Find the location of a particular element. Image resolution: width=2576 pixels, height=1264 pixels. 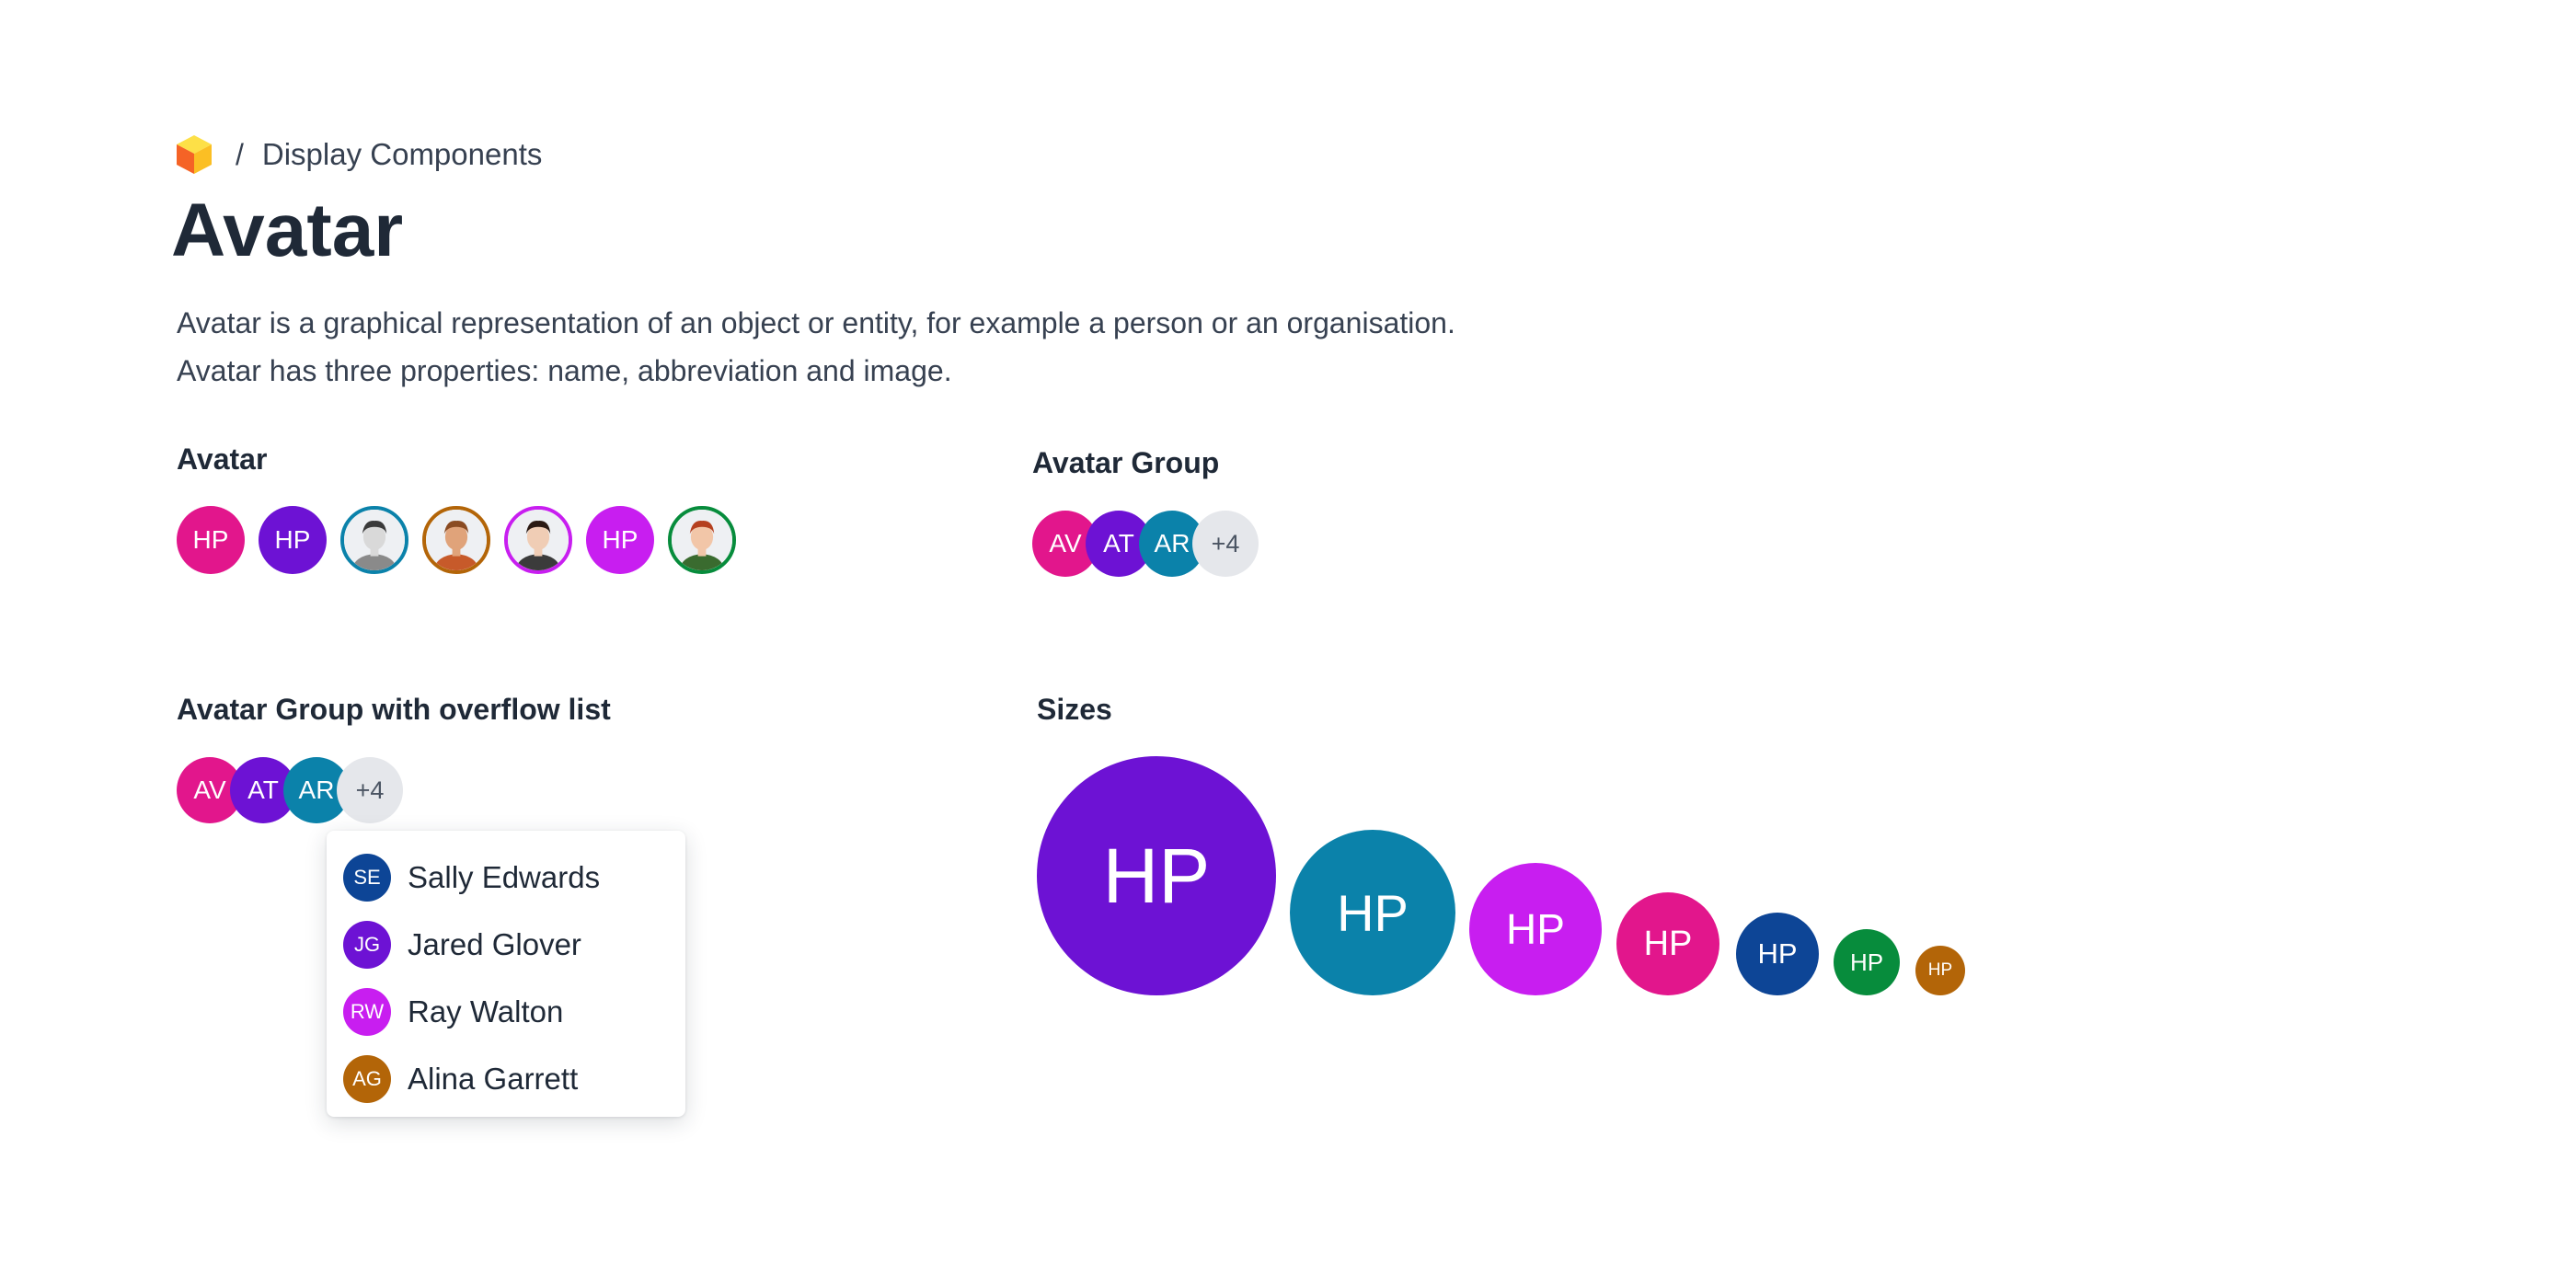

breadcrumb-display-components: Display Components is located at coordinates (402, 154).